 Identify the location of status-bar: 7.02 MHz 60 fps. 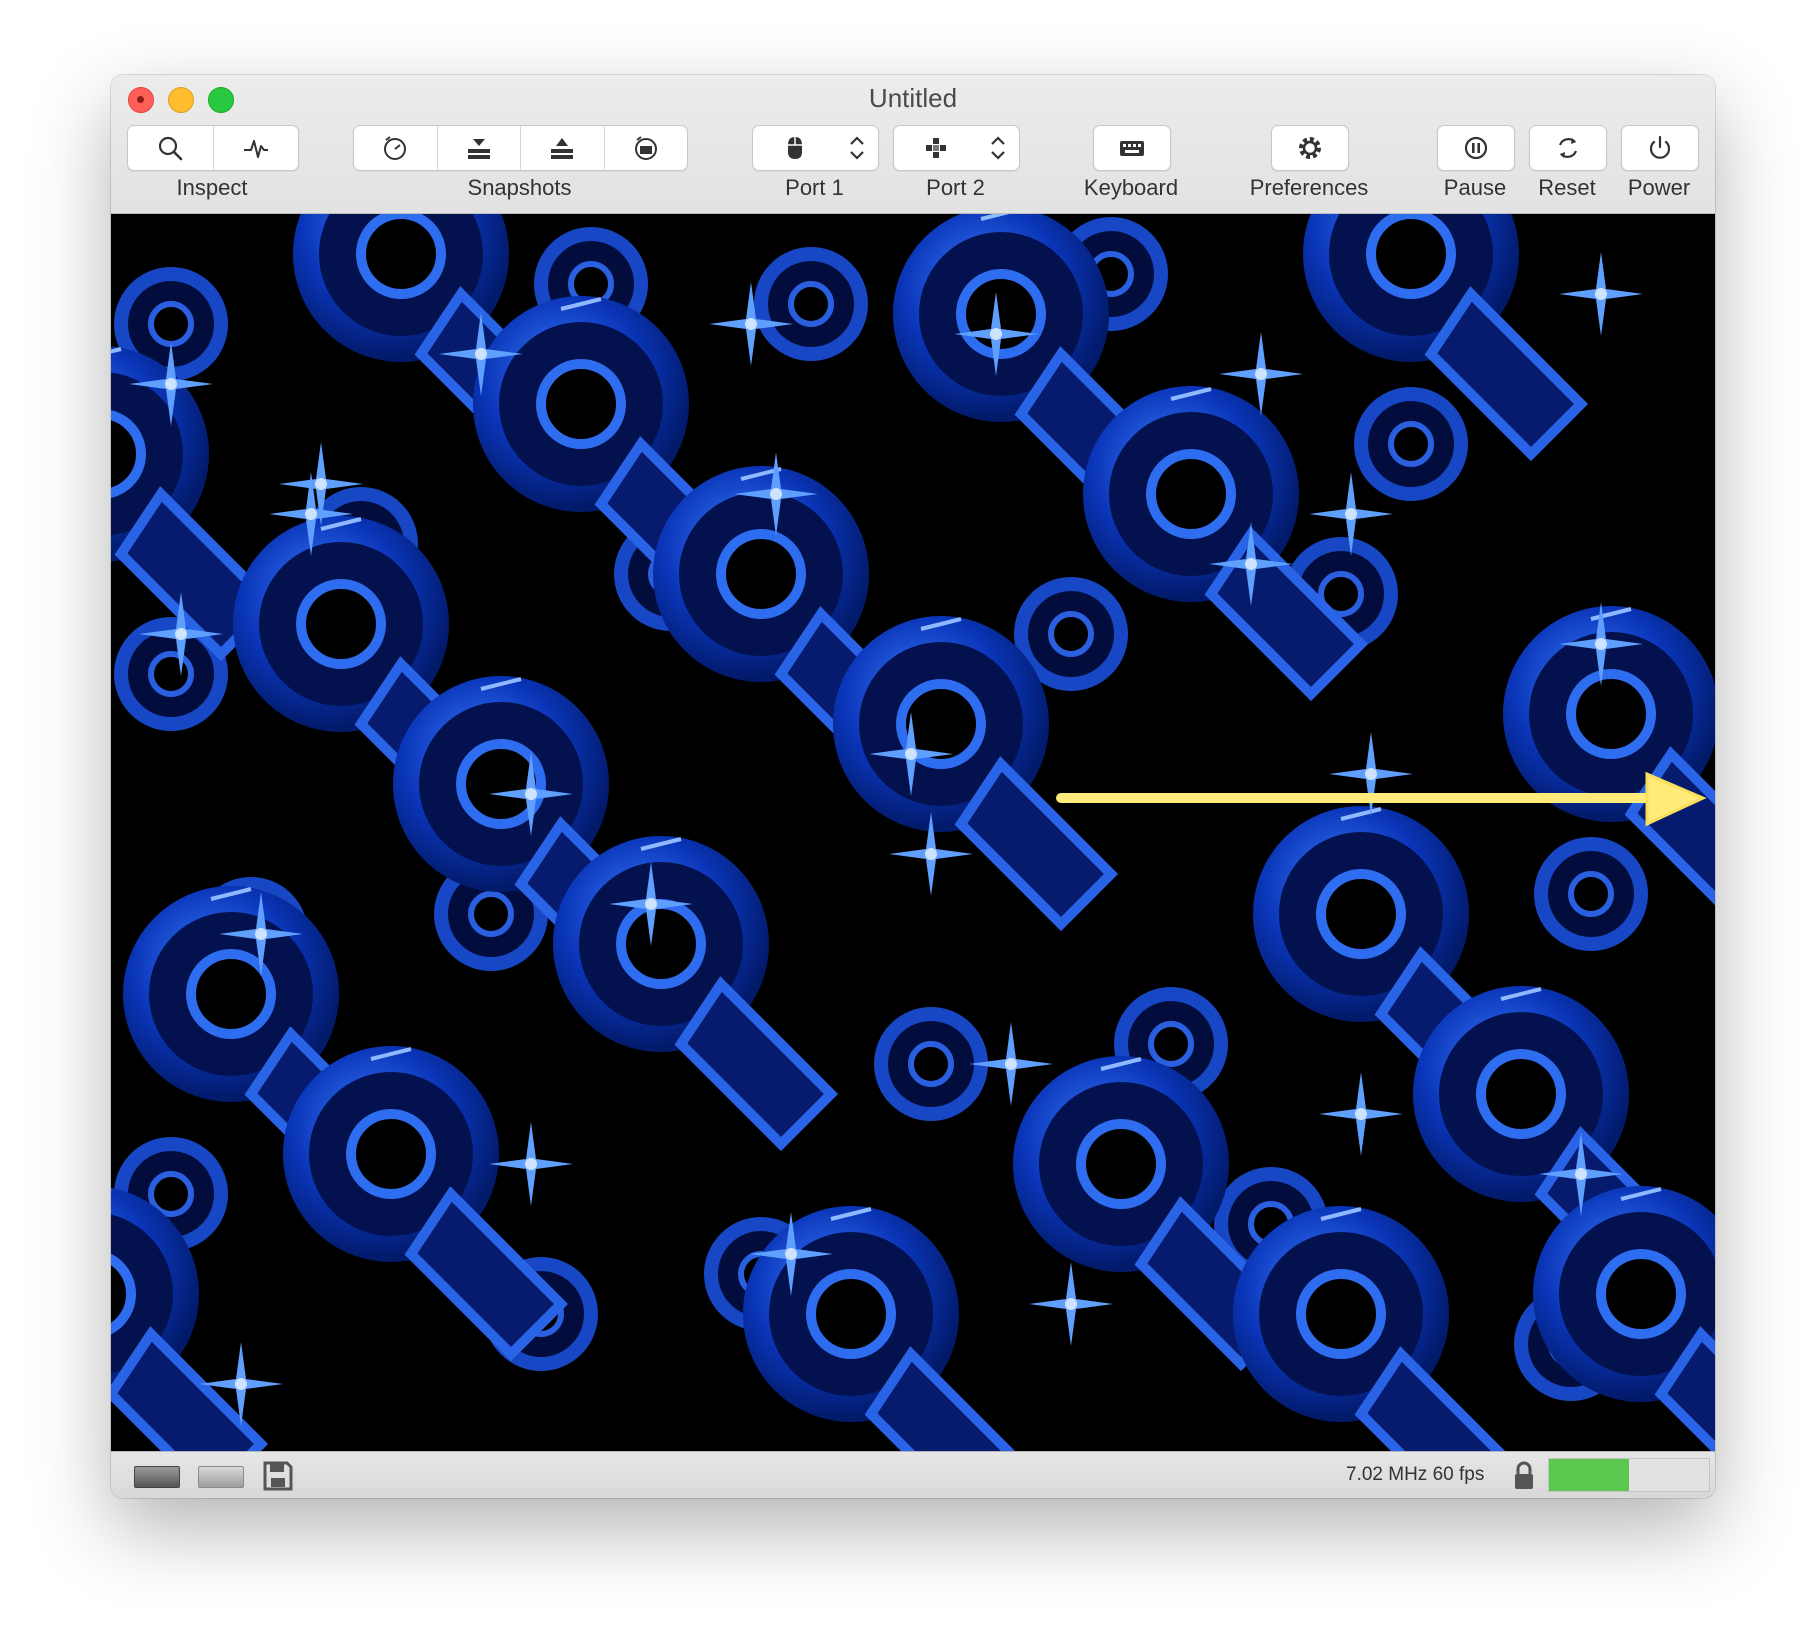
(913, 1474).